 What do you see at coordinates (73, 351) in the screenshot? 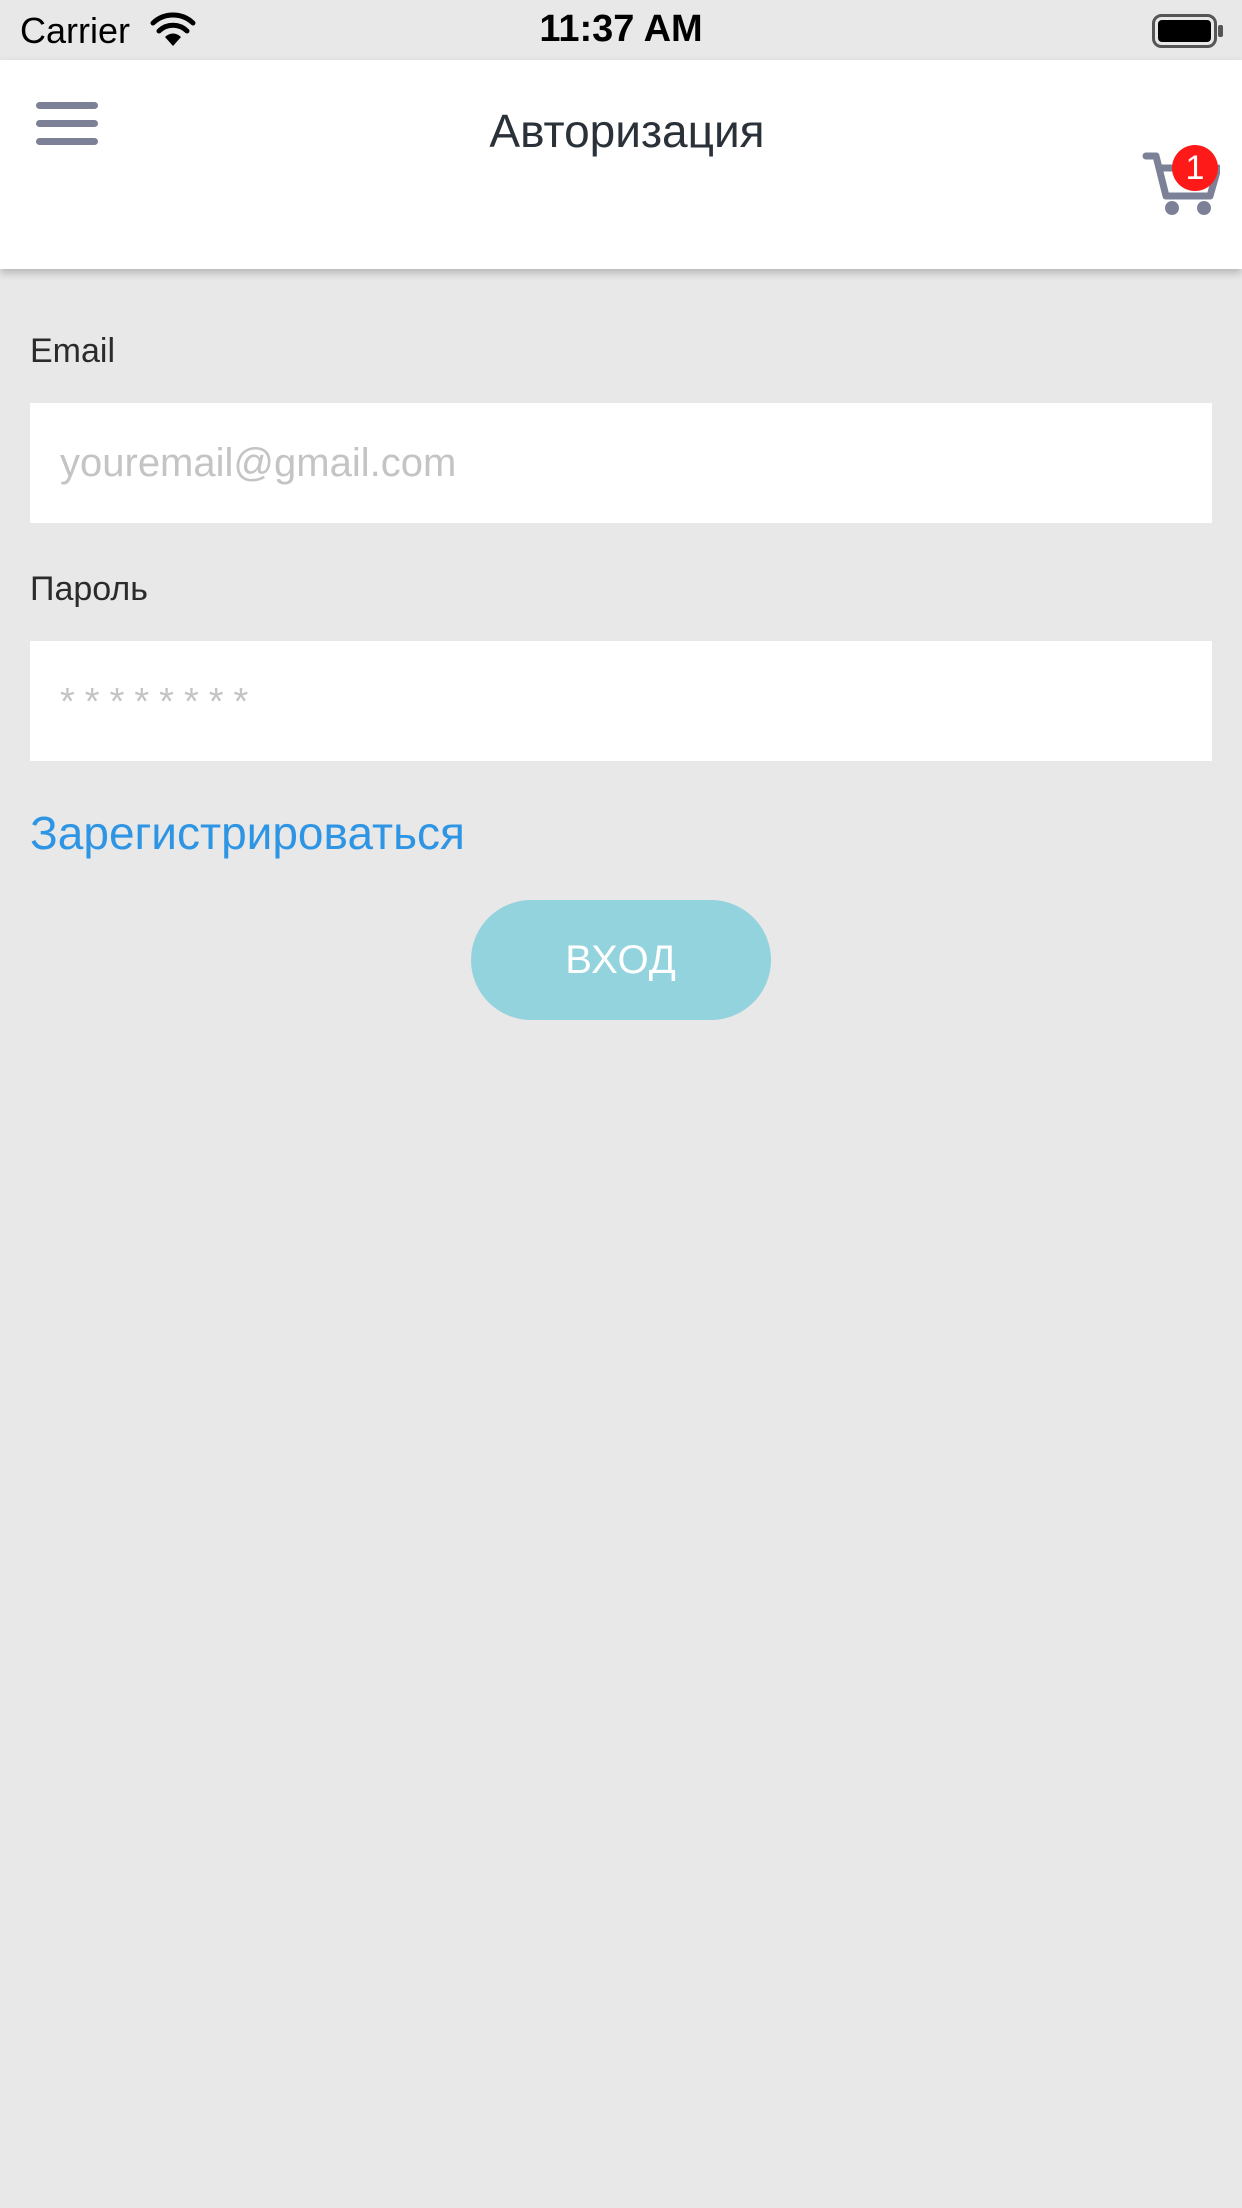
I see `email-label: Email` at bounding box center [73, 351].